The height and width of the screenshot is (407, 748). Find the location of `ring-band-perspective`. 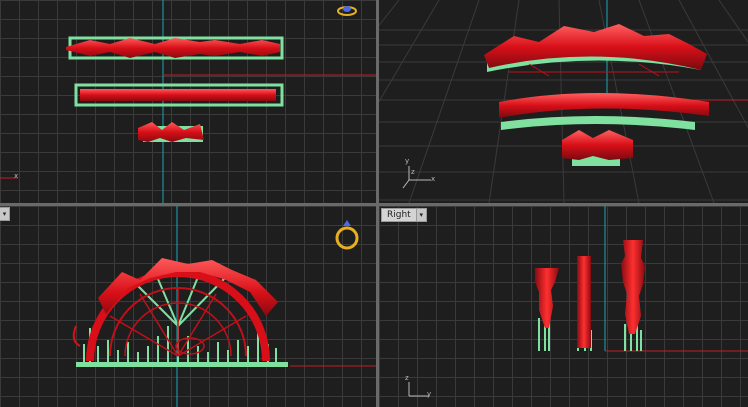

ring-band-perspective is located at coordinates (604, 105).